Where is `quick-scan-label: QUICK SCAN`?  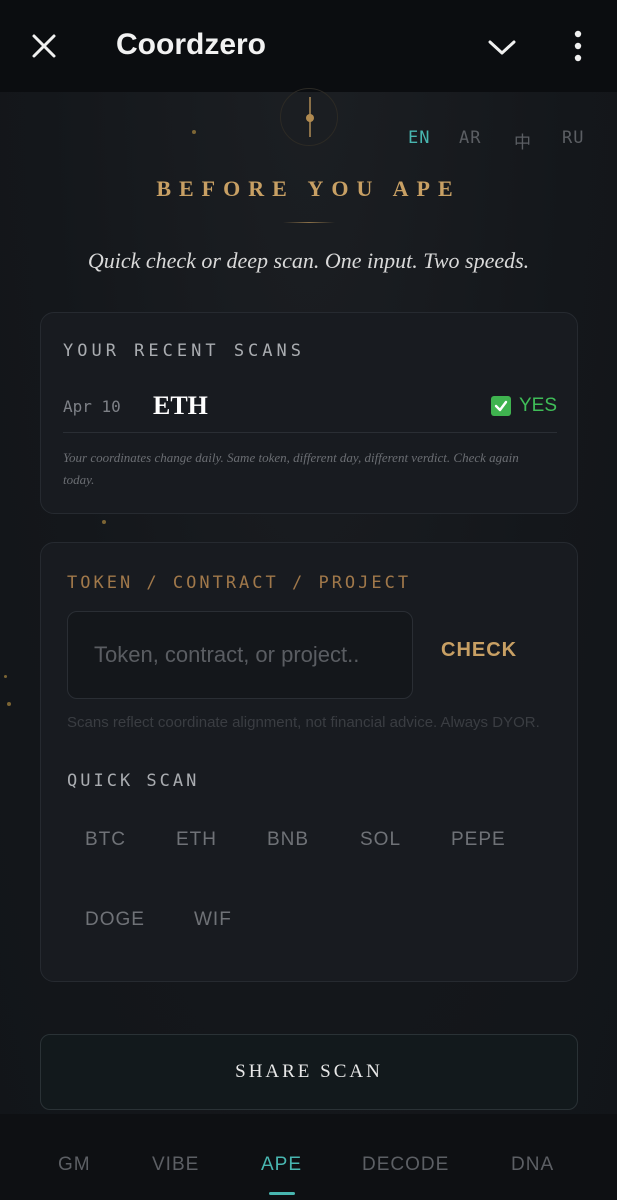 quick-scan-label: QUICK SCAN is located at coordinates (133, 781).